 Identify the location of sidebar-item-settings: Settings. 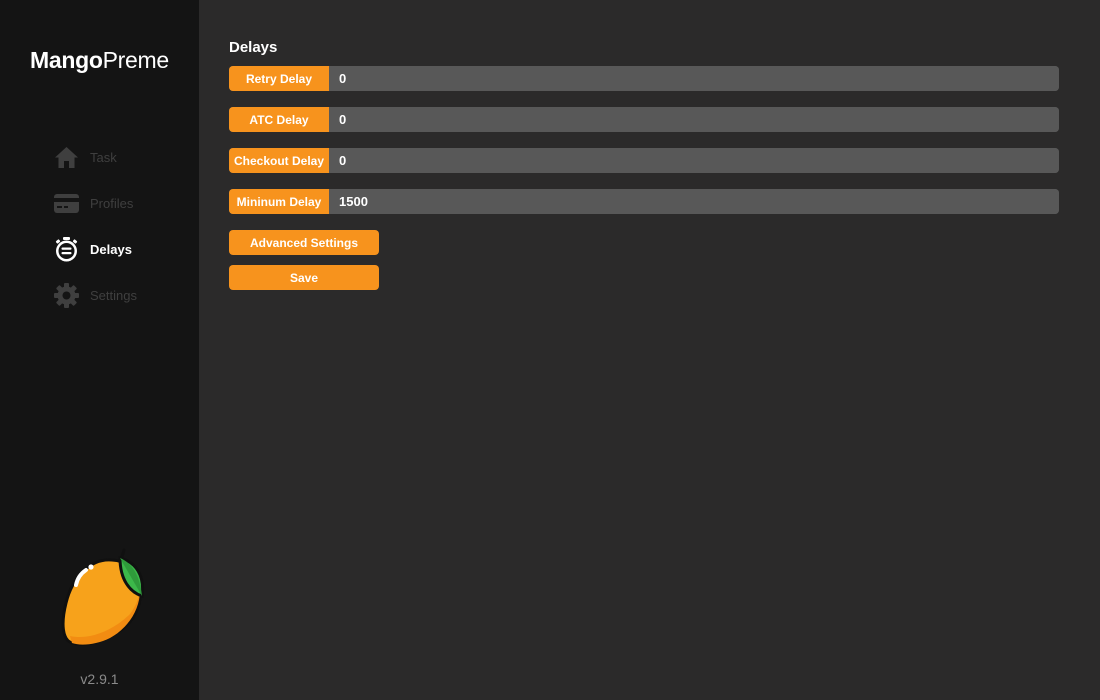
(95, 295).